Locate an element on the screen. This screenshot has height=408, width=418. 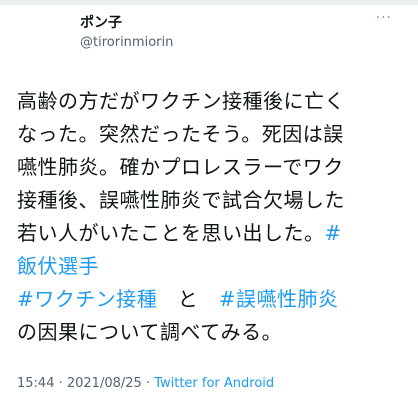
top-divider is located at coordinates (209, 2).